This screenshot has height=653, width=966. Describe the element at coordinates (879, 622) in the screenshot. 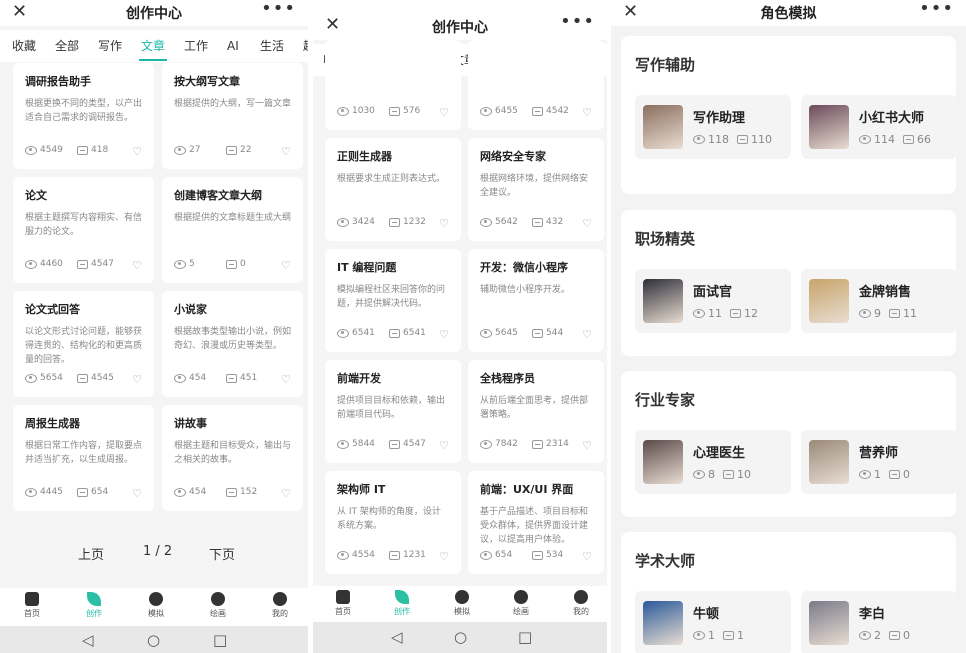

I see `role-card: 李白 2 0` at that location.